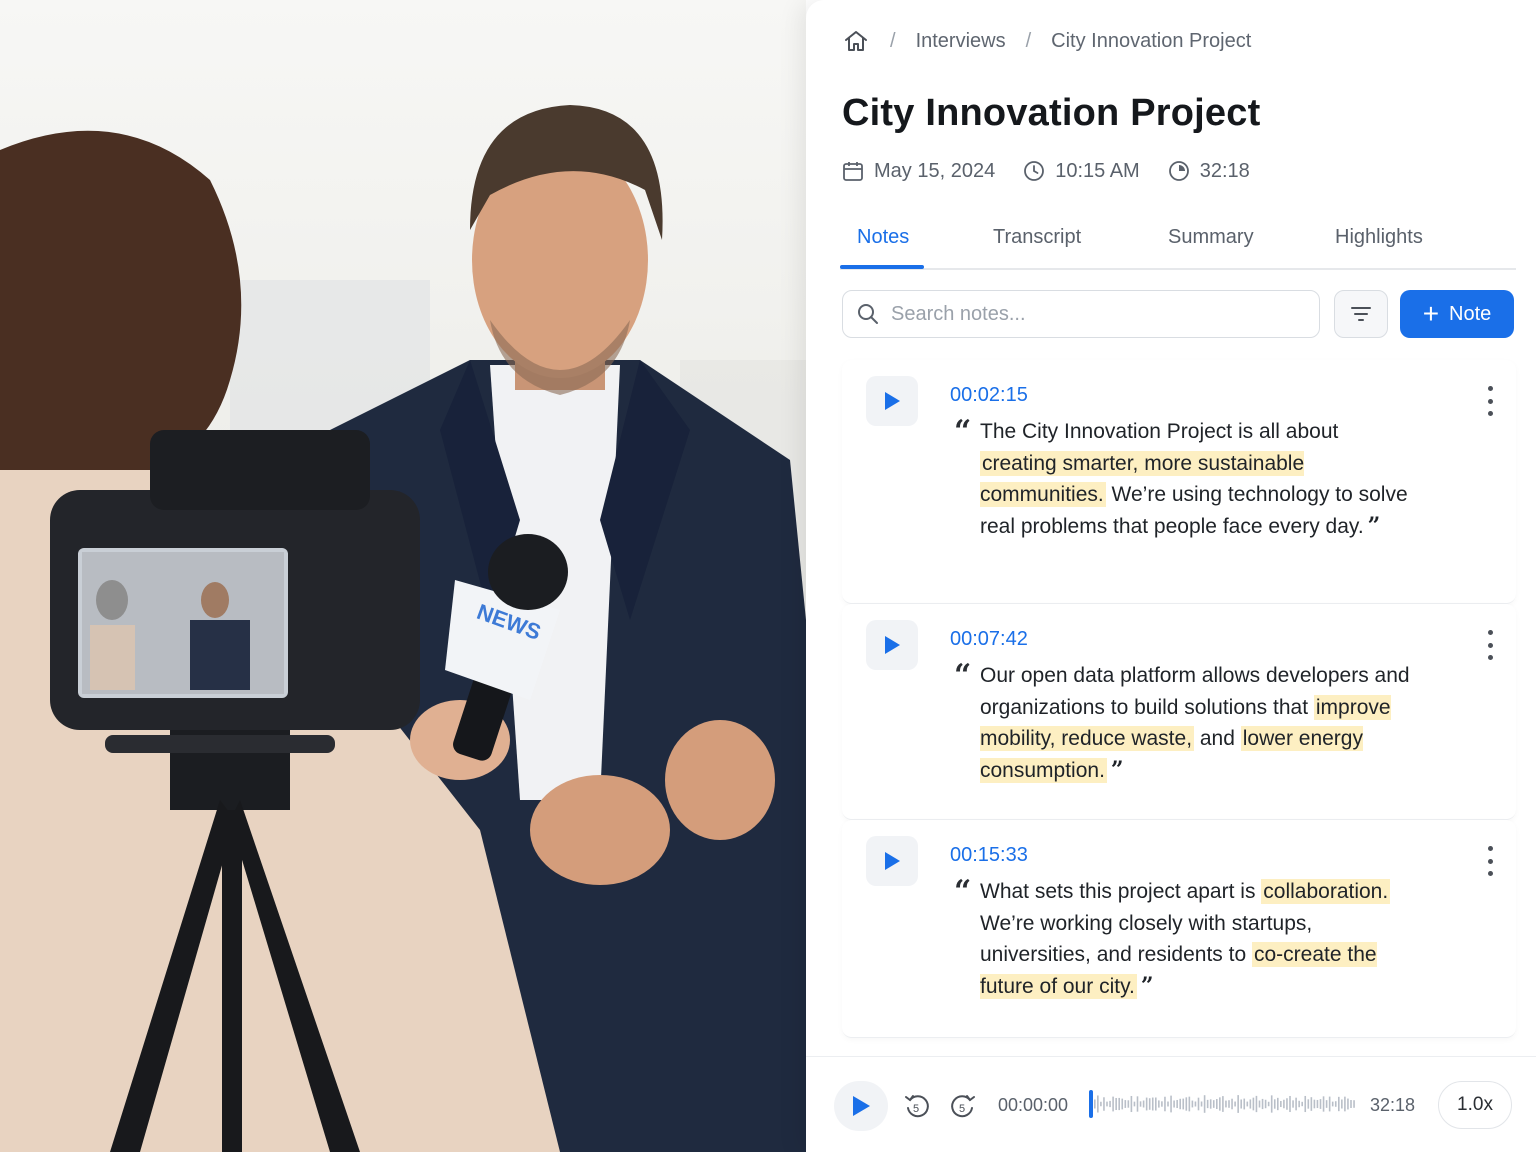  I want to click on current-time: 00:00:00, so click(1033, 1105).